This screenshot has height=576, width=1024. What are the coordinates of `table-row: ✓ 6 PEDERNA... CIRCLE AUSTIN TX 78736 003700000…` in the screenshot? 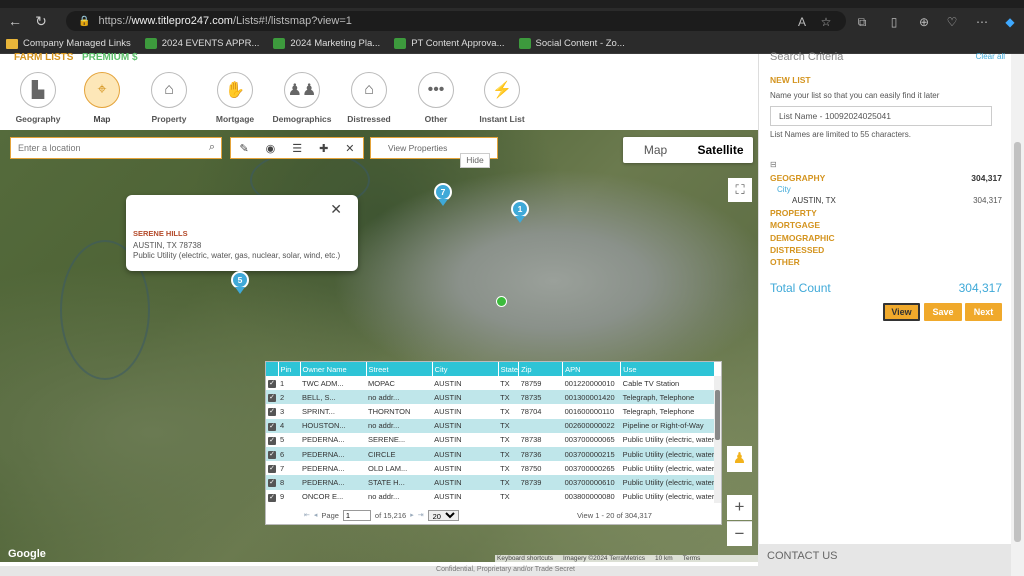 It's located at (490, 454).